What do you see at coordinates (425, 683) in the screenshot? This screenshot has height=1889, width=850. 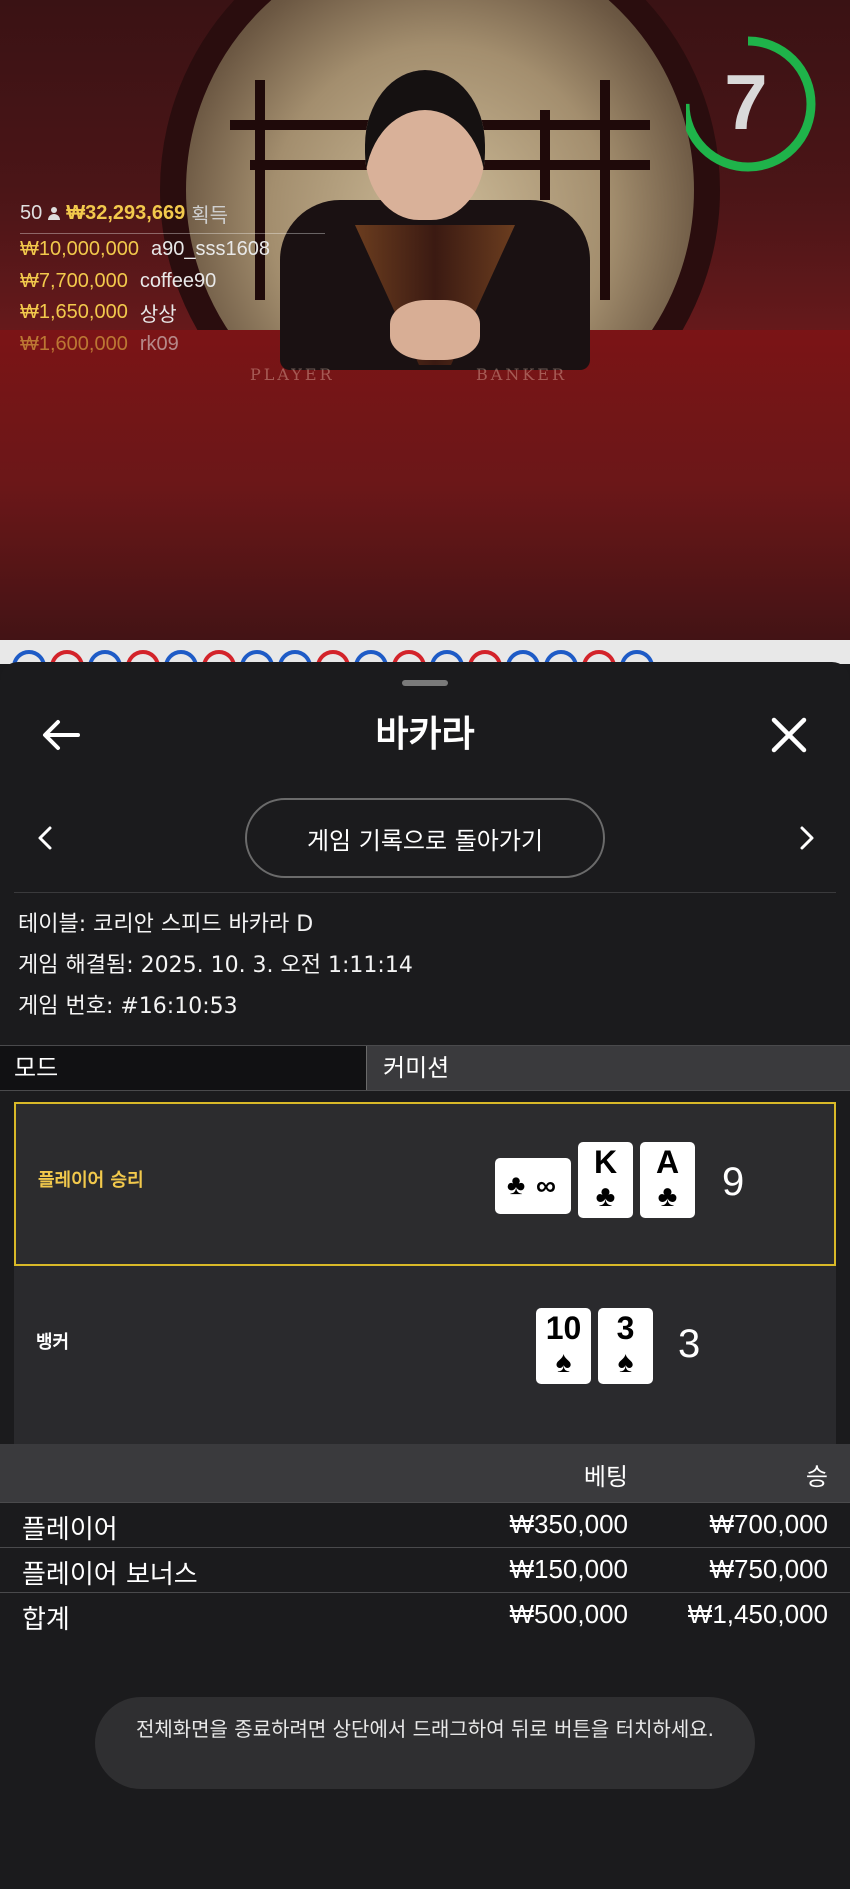 I see `drag-handle` at bounding box center [425, 683].